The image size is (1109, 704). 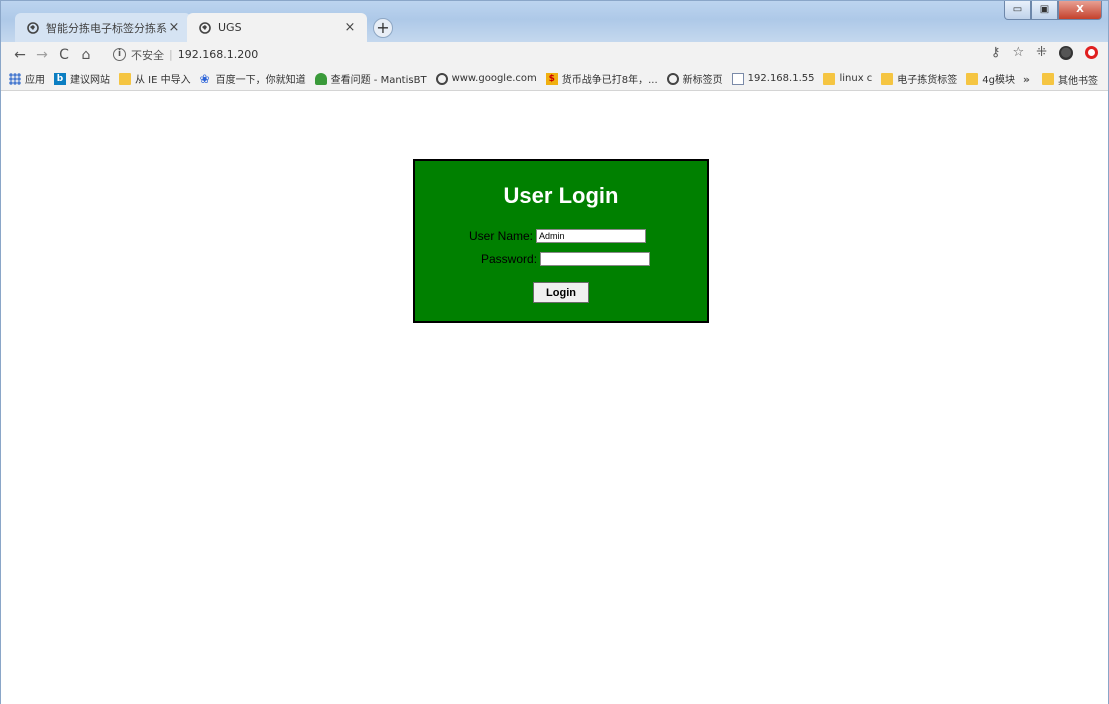 I want to click on url-text: 192.168.1.200, so click(x=218, y=54).